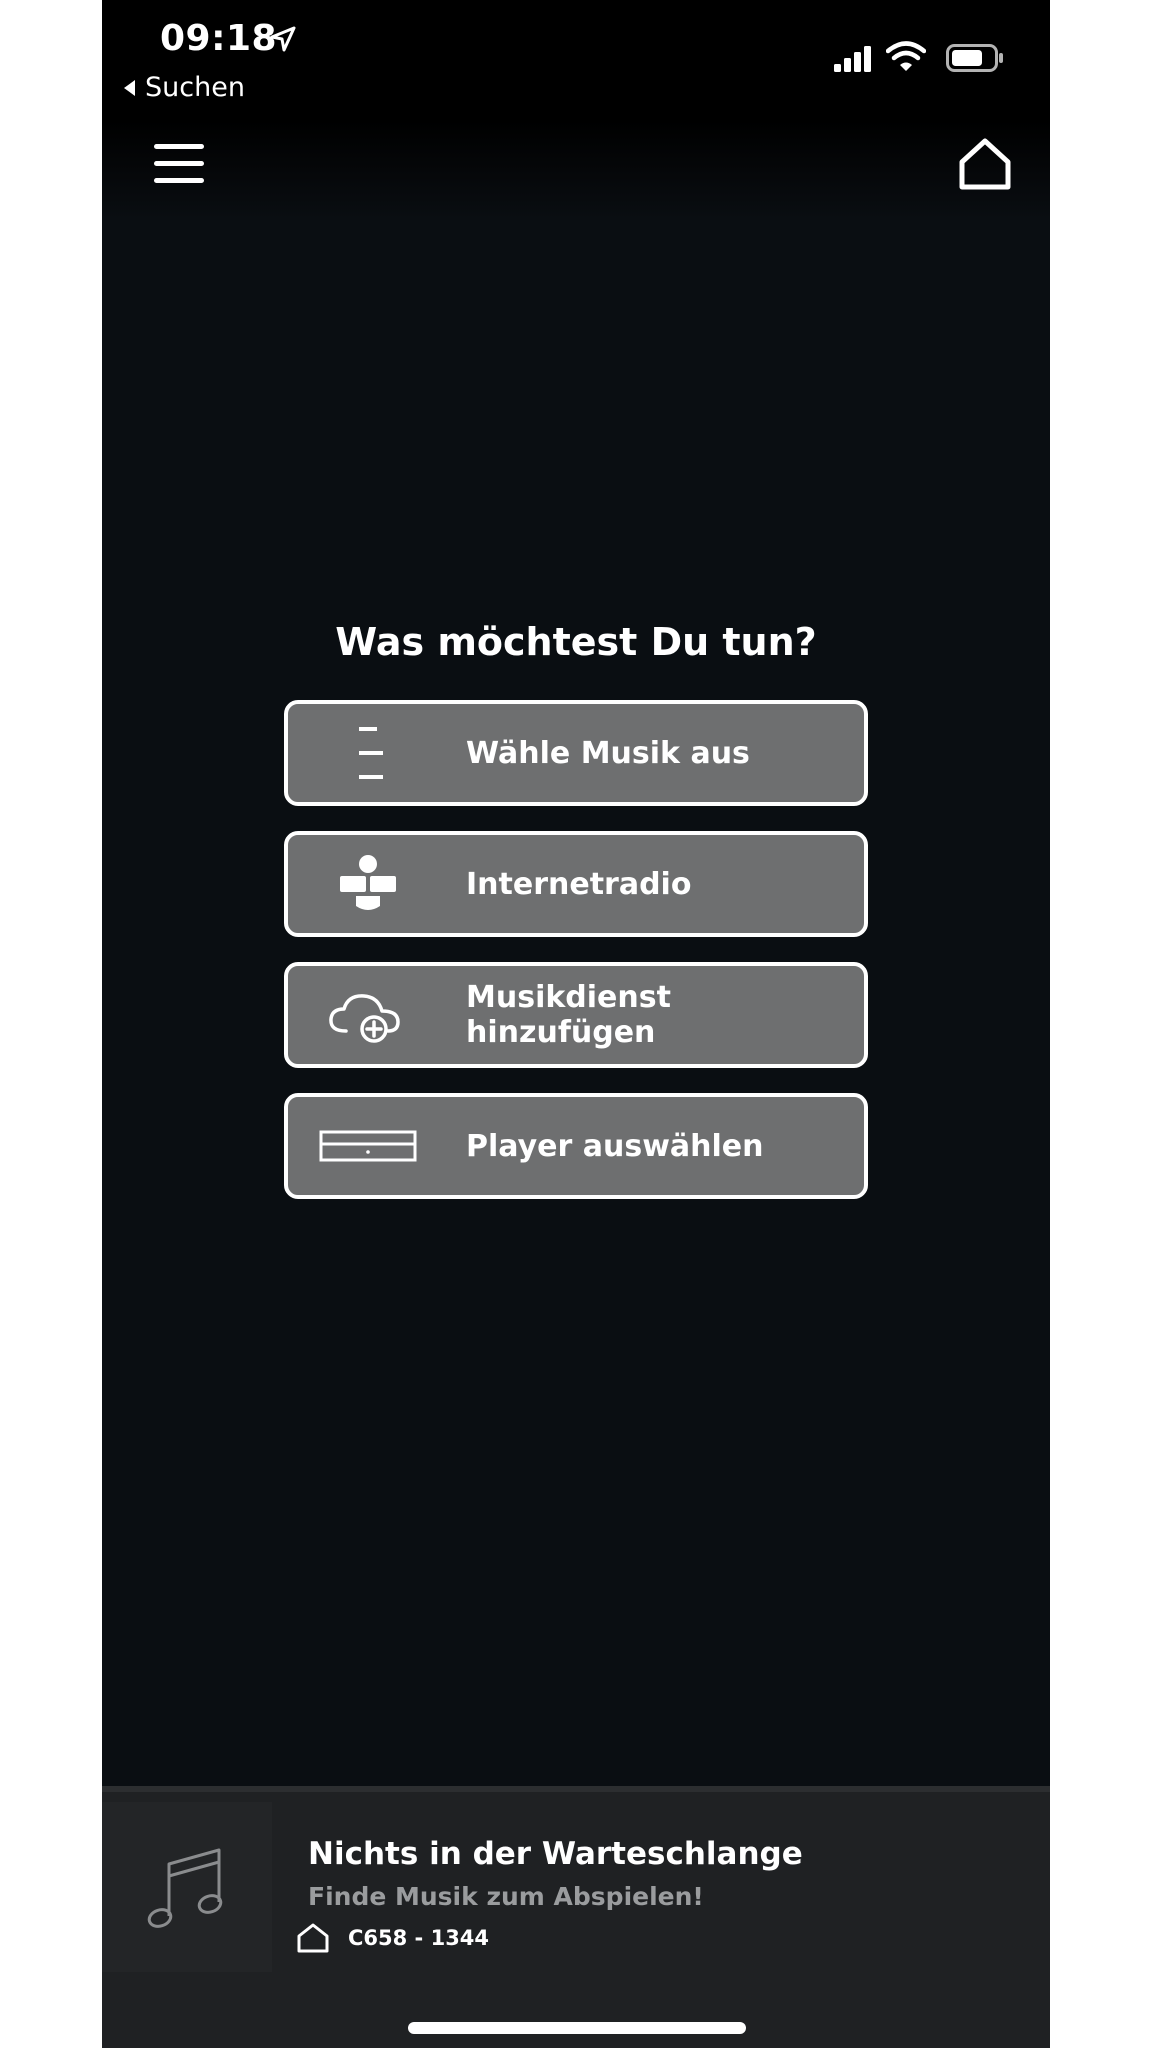 The height and width of the screenshot is (2048, 1152). I want to click on internet-radio-button: Internetradio, so click(576, 884).